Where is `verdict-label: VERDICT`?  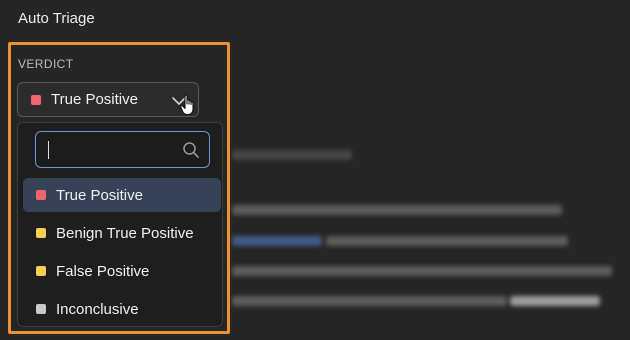
verdict-label: VERDICT is located at coordinates (46, 64).